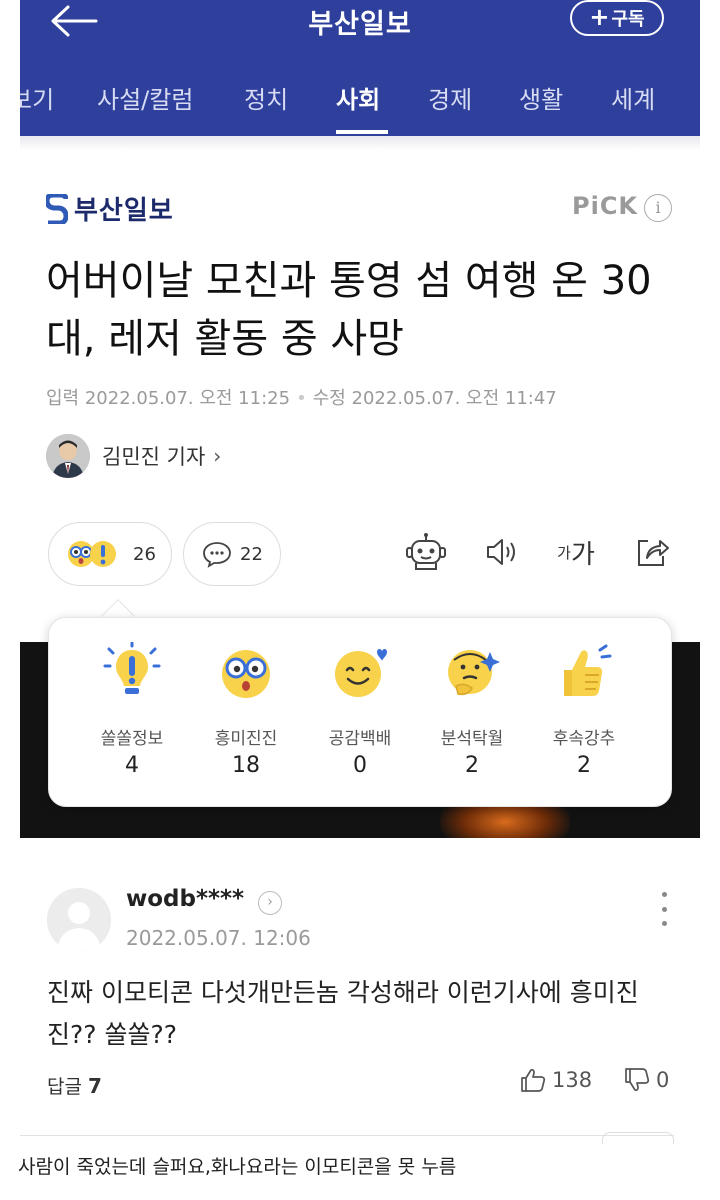  I want to click on info-icon: i, so click(658, 208).